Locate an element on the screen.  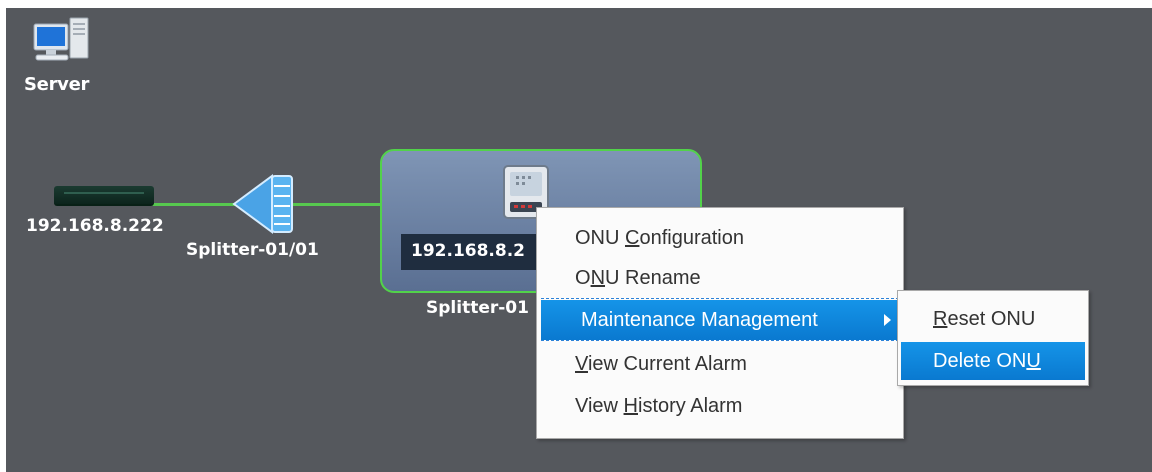
server-node: Server is located at coordinates (59, 54).